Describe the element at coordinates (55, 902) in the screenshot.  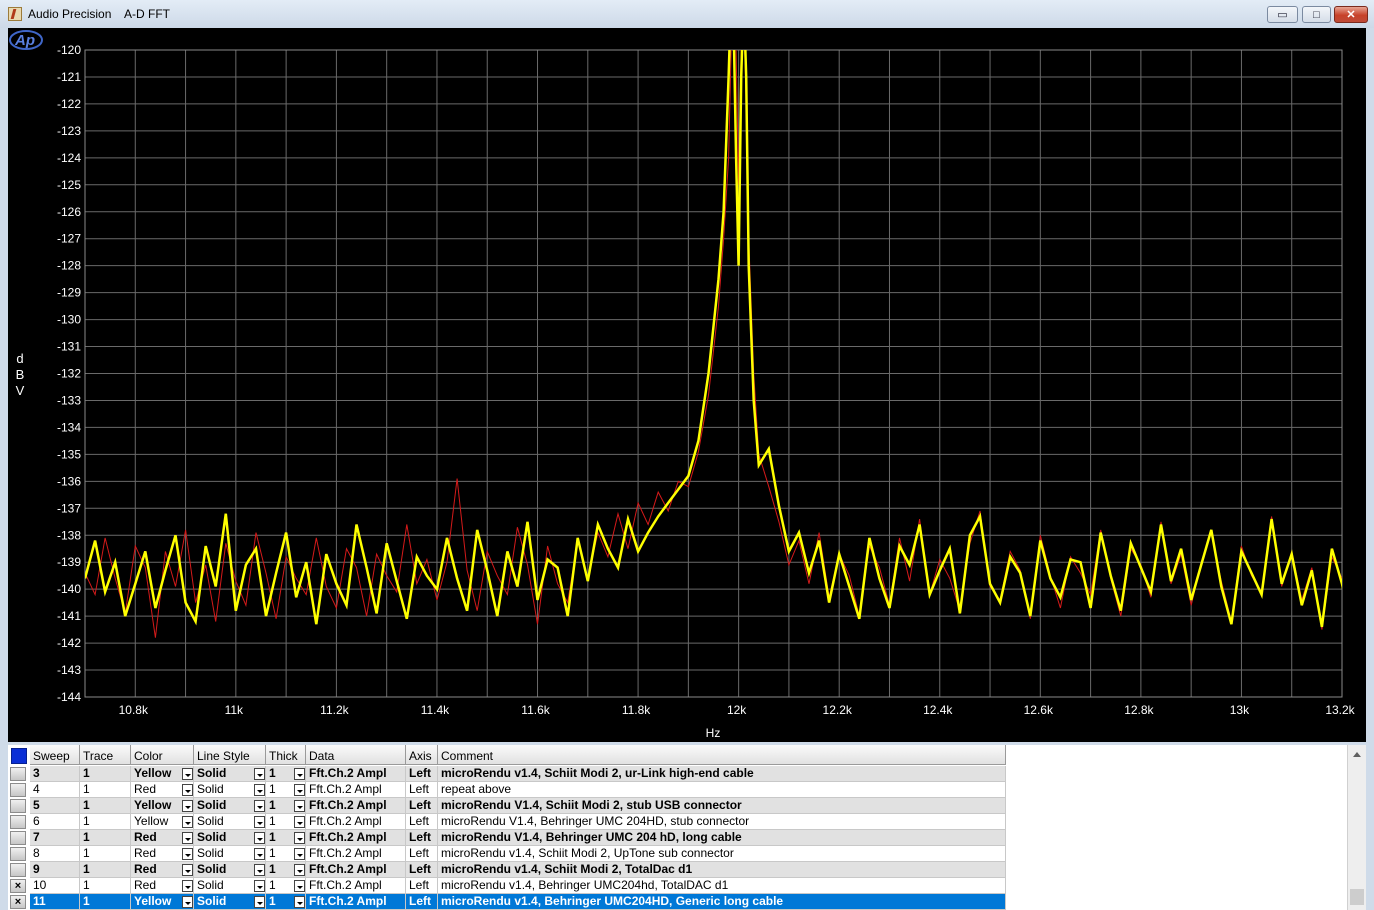
I see `cell-sweep: 11` at that location.